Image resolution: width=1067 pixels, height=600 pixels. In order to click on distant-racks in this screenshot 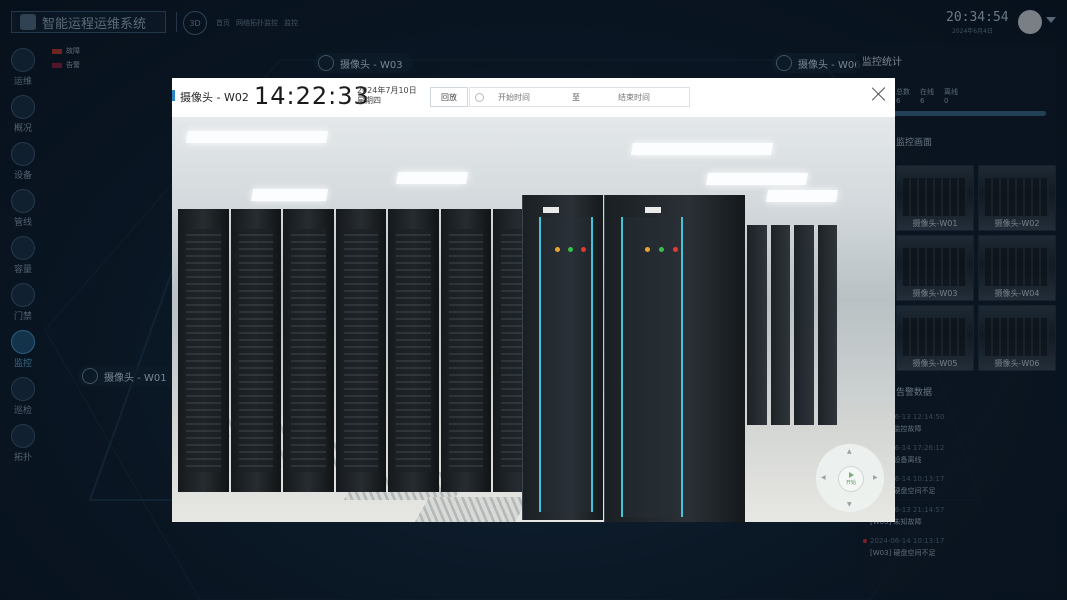, I will do `click(792, 325)`.